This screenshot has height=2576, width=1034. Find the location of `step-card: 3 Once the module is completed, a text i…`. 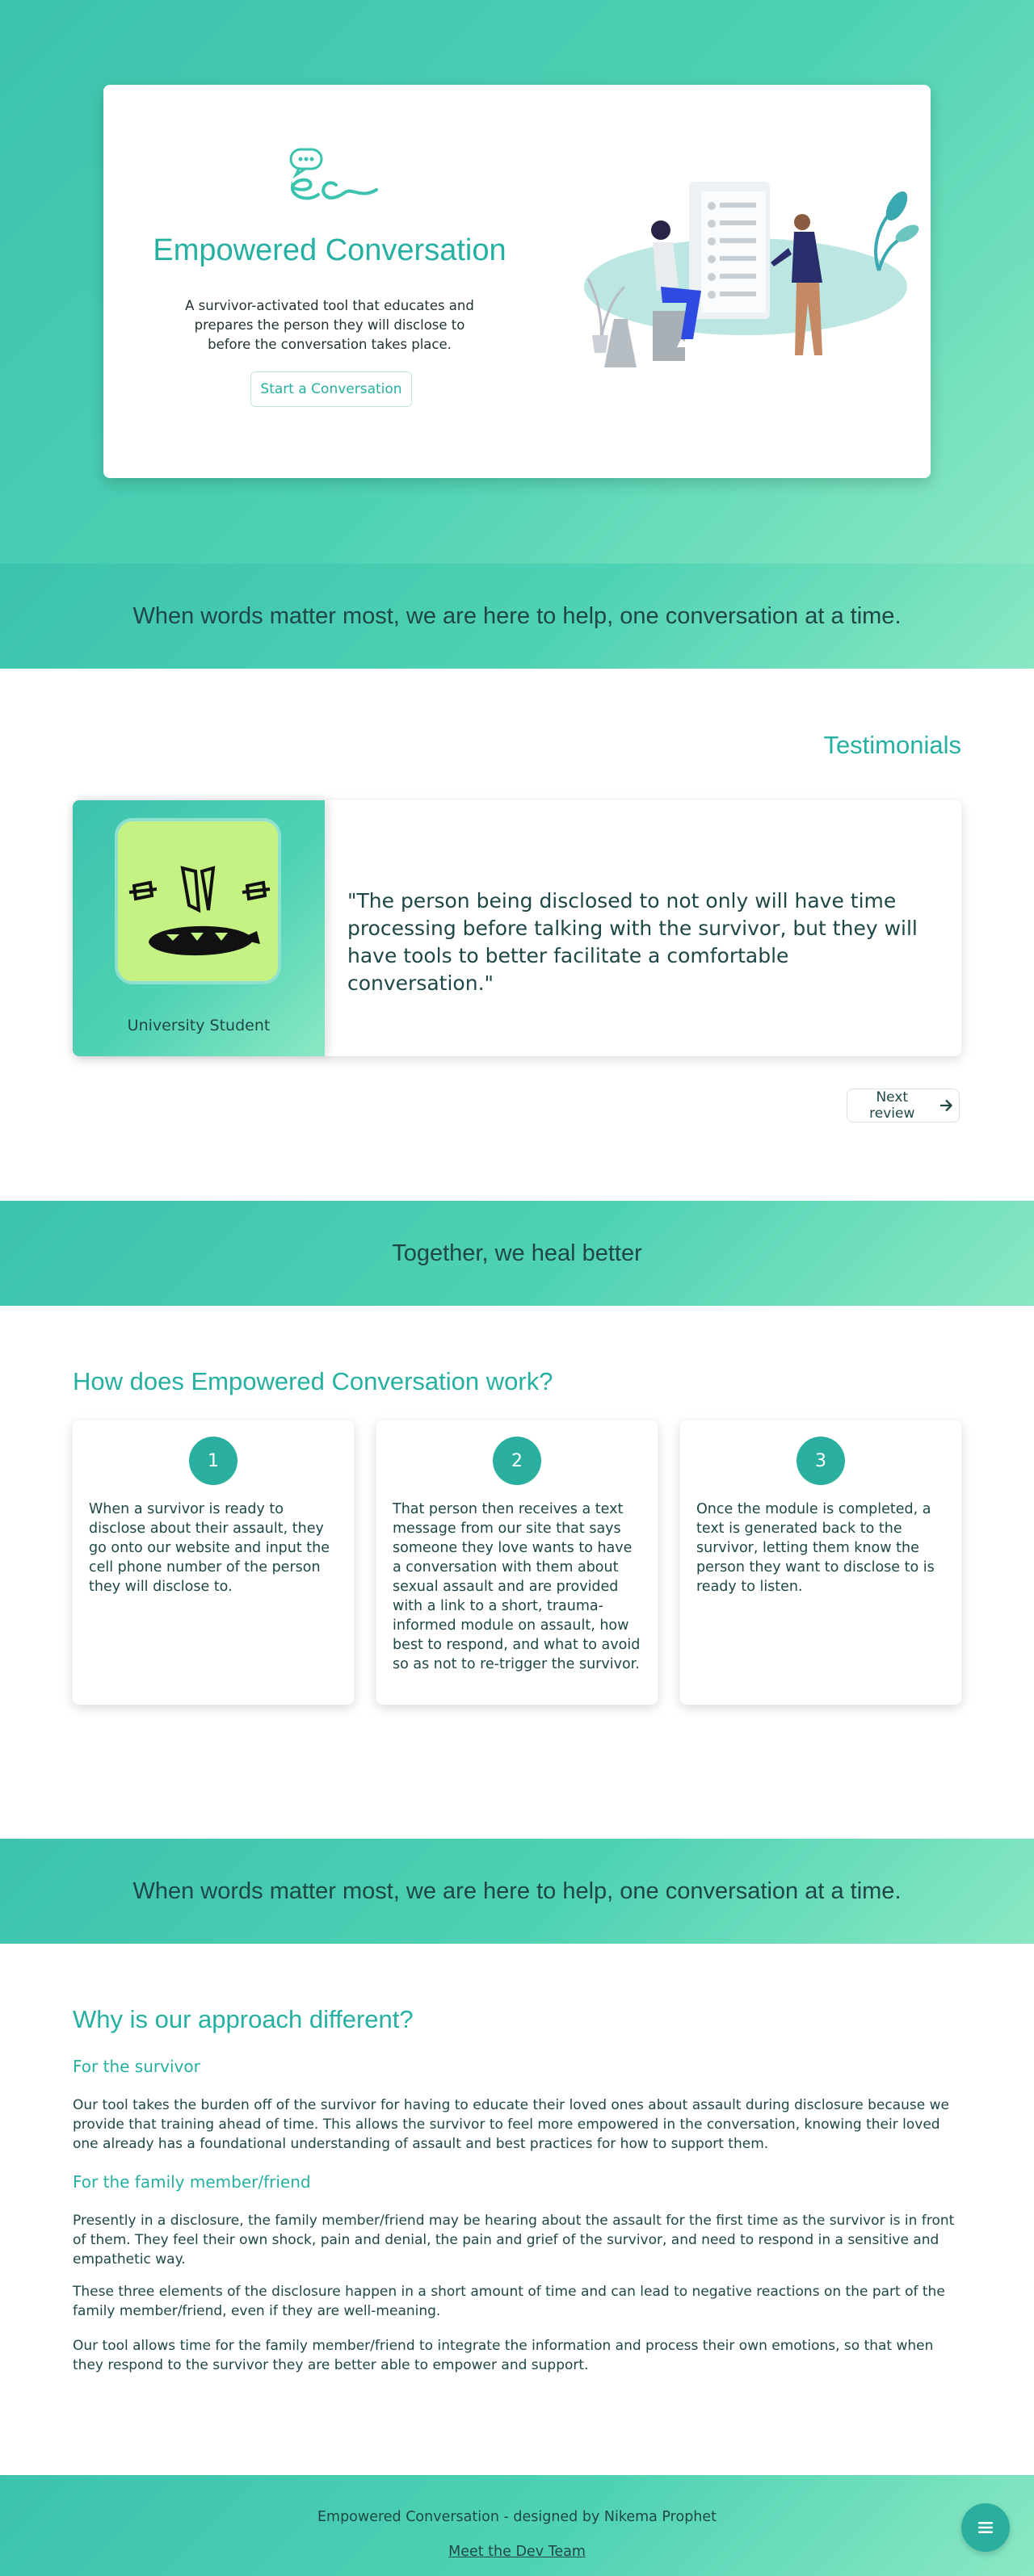

step-card: 3 Once the module is completed, a text i… is located at coordinates (821, 1562).